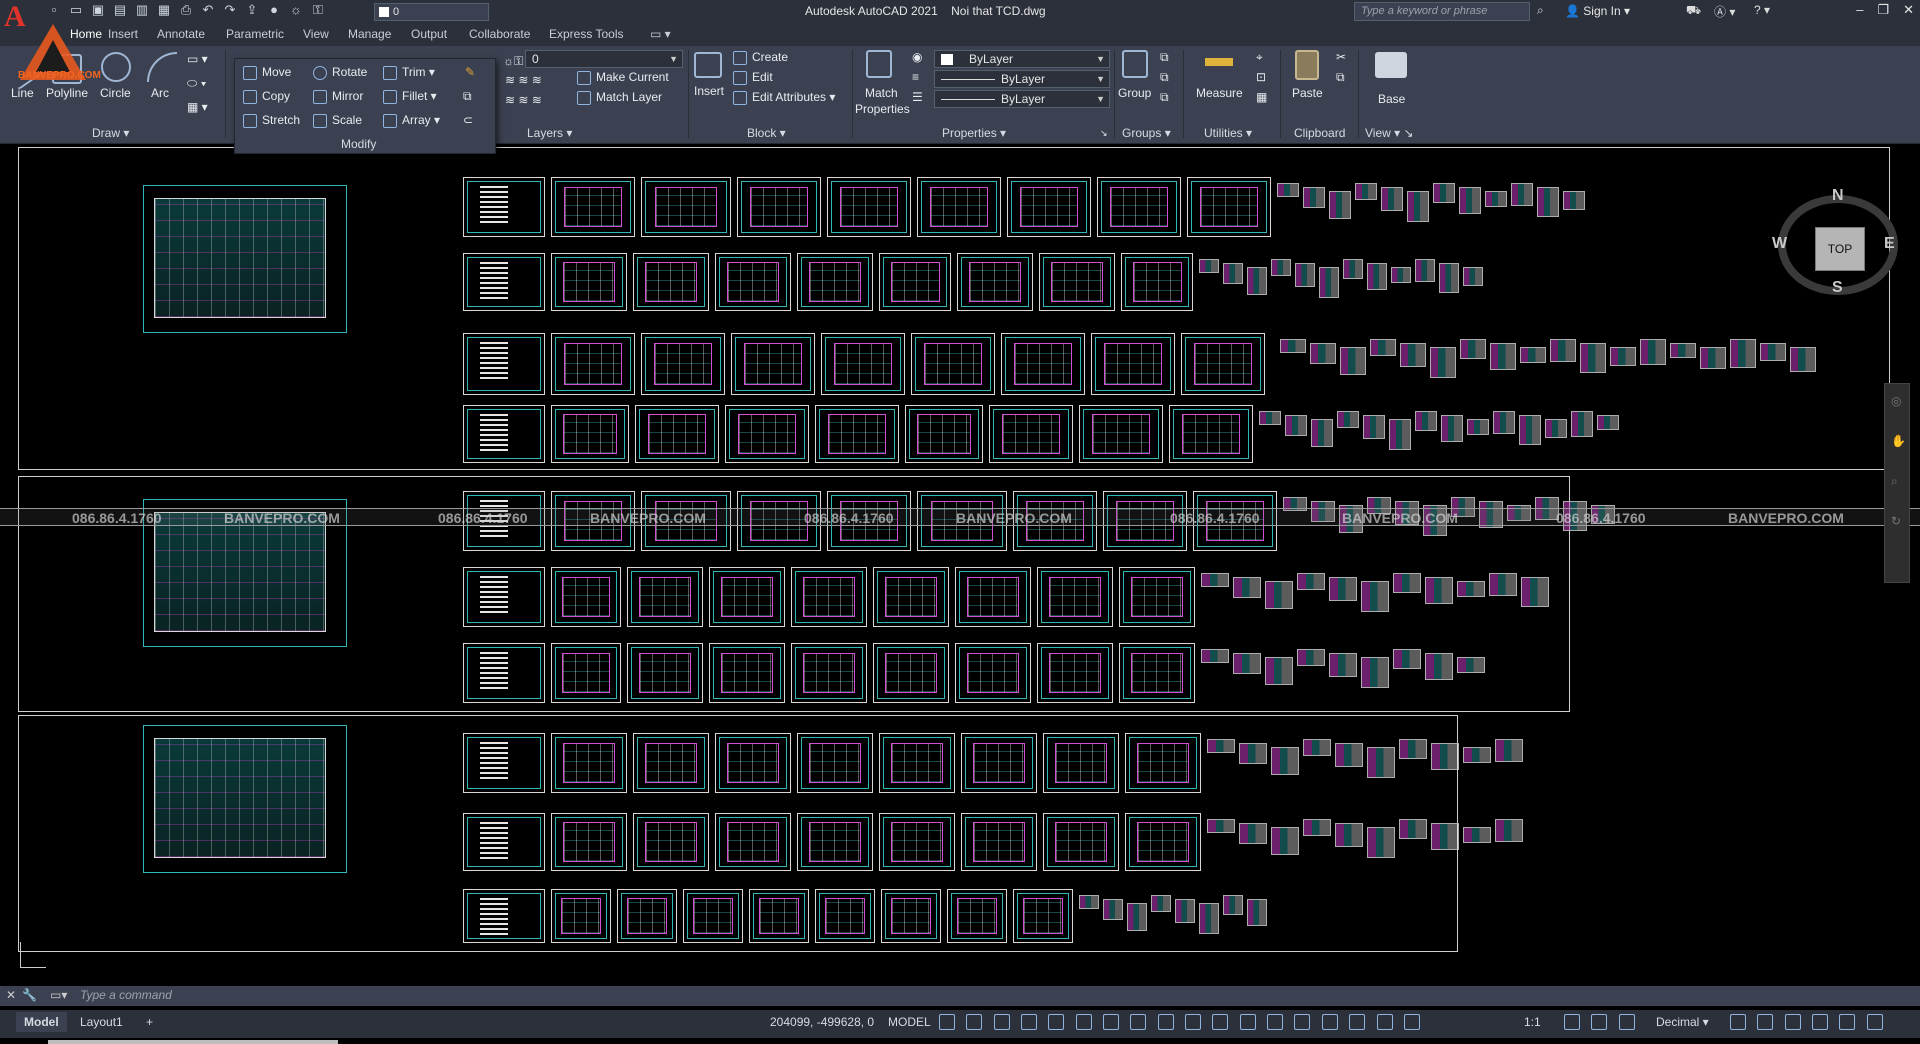  I want to click on add-layout-button: +, so click(149, 1022).